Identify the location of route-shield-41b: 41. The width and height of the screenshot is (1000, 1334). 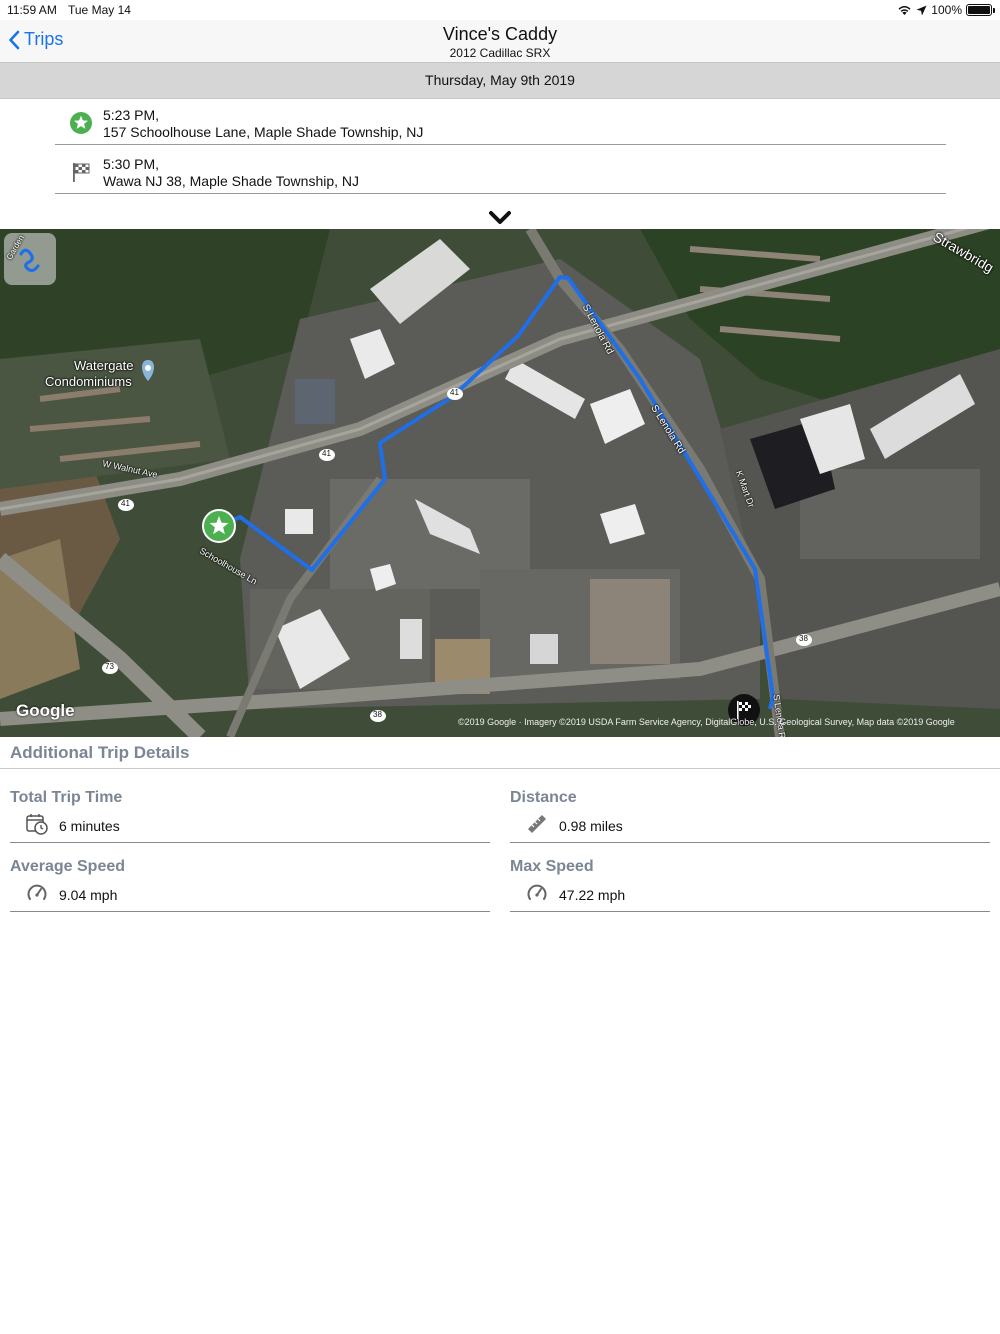
(326, 453).